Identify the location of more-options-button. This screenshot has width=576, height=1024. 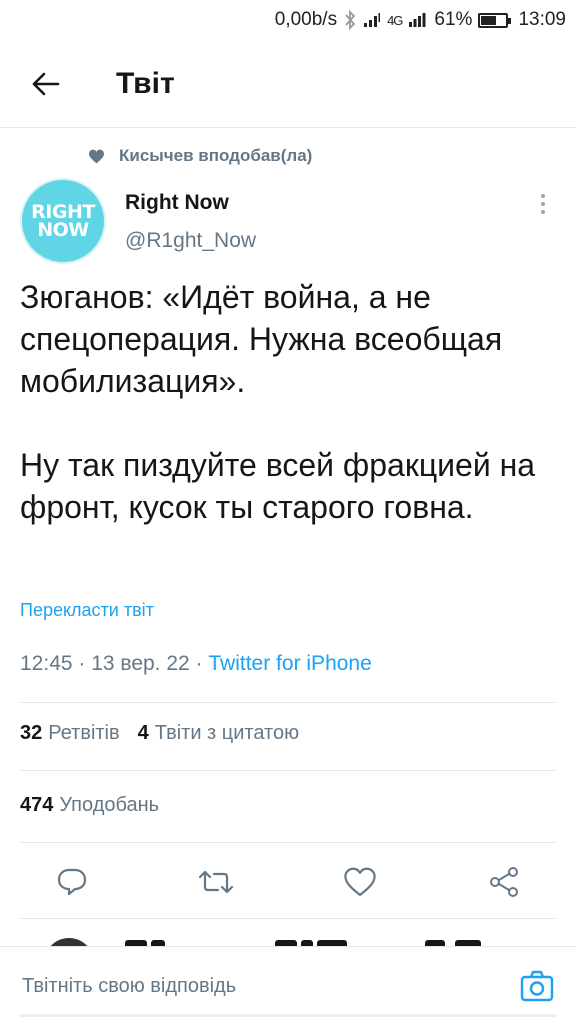
(543, 204).